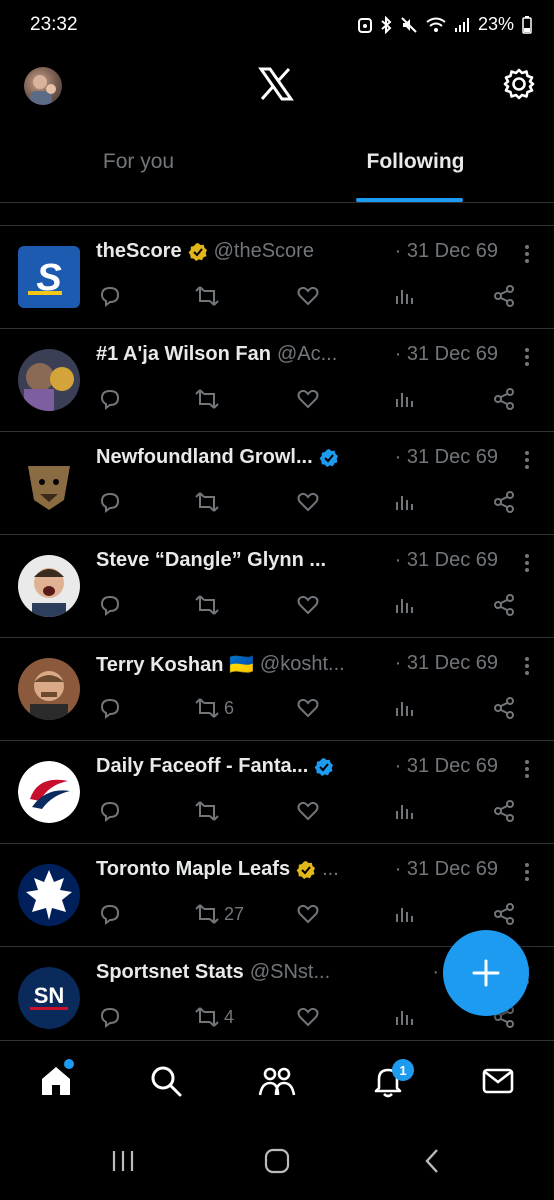 The height and width of the screenshot is (1200, 554). What do you see at coordinates (138, 162) in the screenshot?
I see `tab-for-you: For you` at bounding box center [138, 162].